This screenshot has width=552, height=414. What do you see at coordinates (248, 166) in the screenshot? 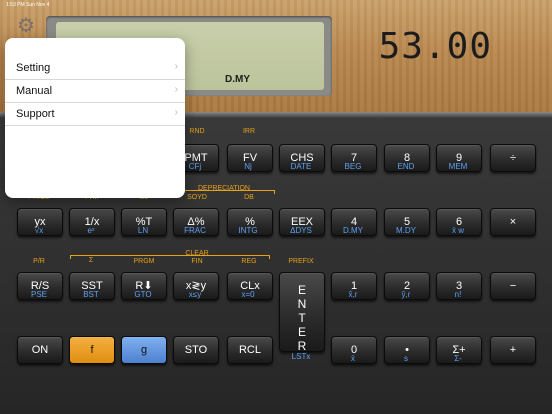
I see `key-fv-blue: Nj` at bounding box center [248, 166].